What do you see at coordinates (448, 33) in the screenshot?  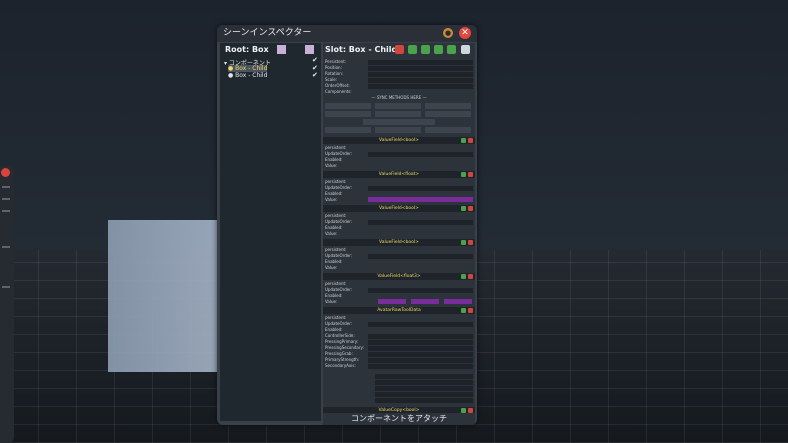 I see `pin-icon: ●` at bounding box center [448, 33].